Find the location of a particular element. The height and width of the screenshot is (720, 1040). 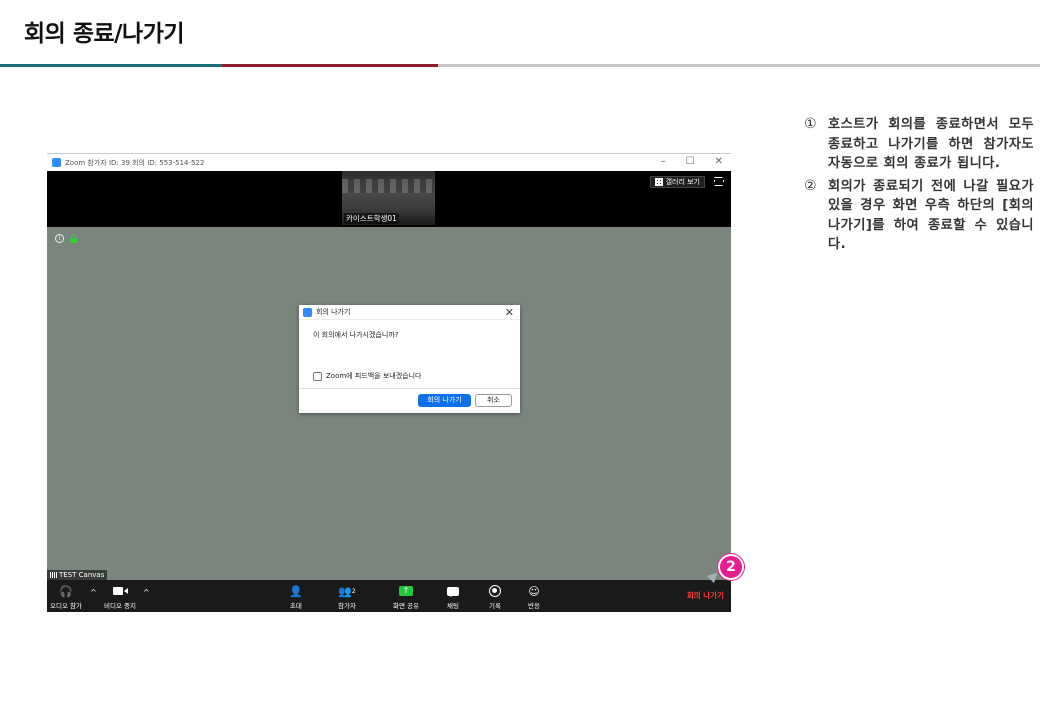

feedback-checkbox-row: Zoom에 피드백을 보내겠습니다 is located at coordinates (367, 376).